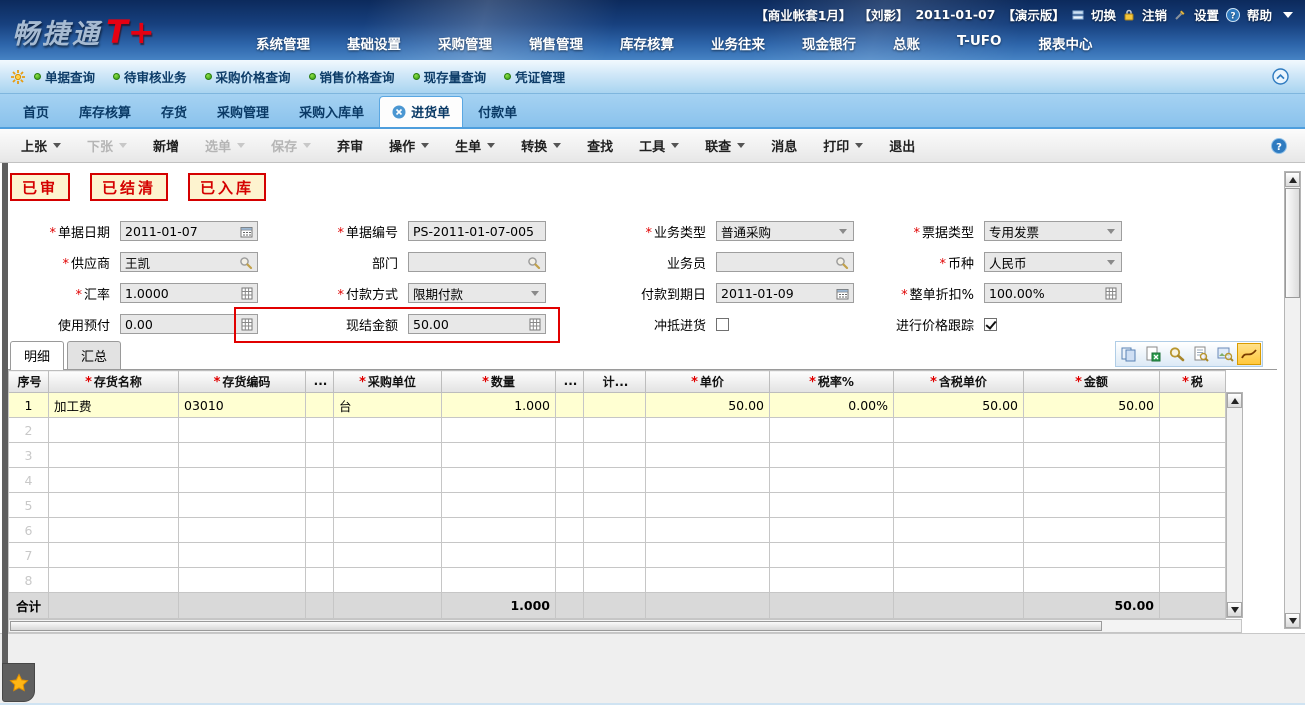  Describe the element at coordinates (64, 76) in the screenshot. I see `quick-link-doc-query: 单据查询` at that location.